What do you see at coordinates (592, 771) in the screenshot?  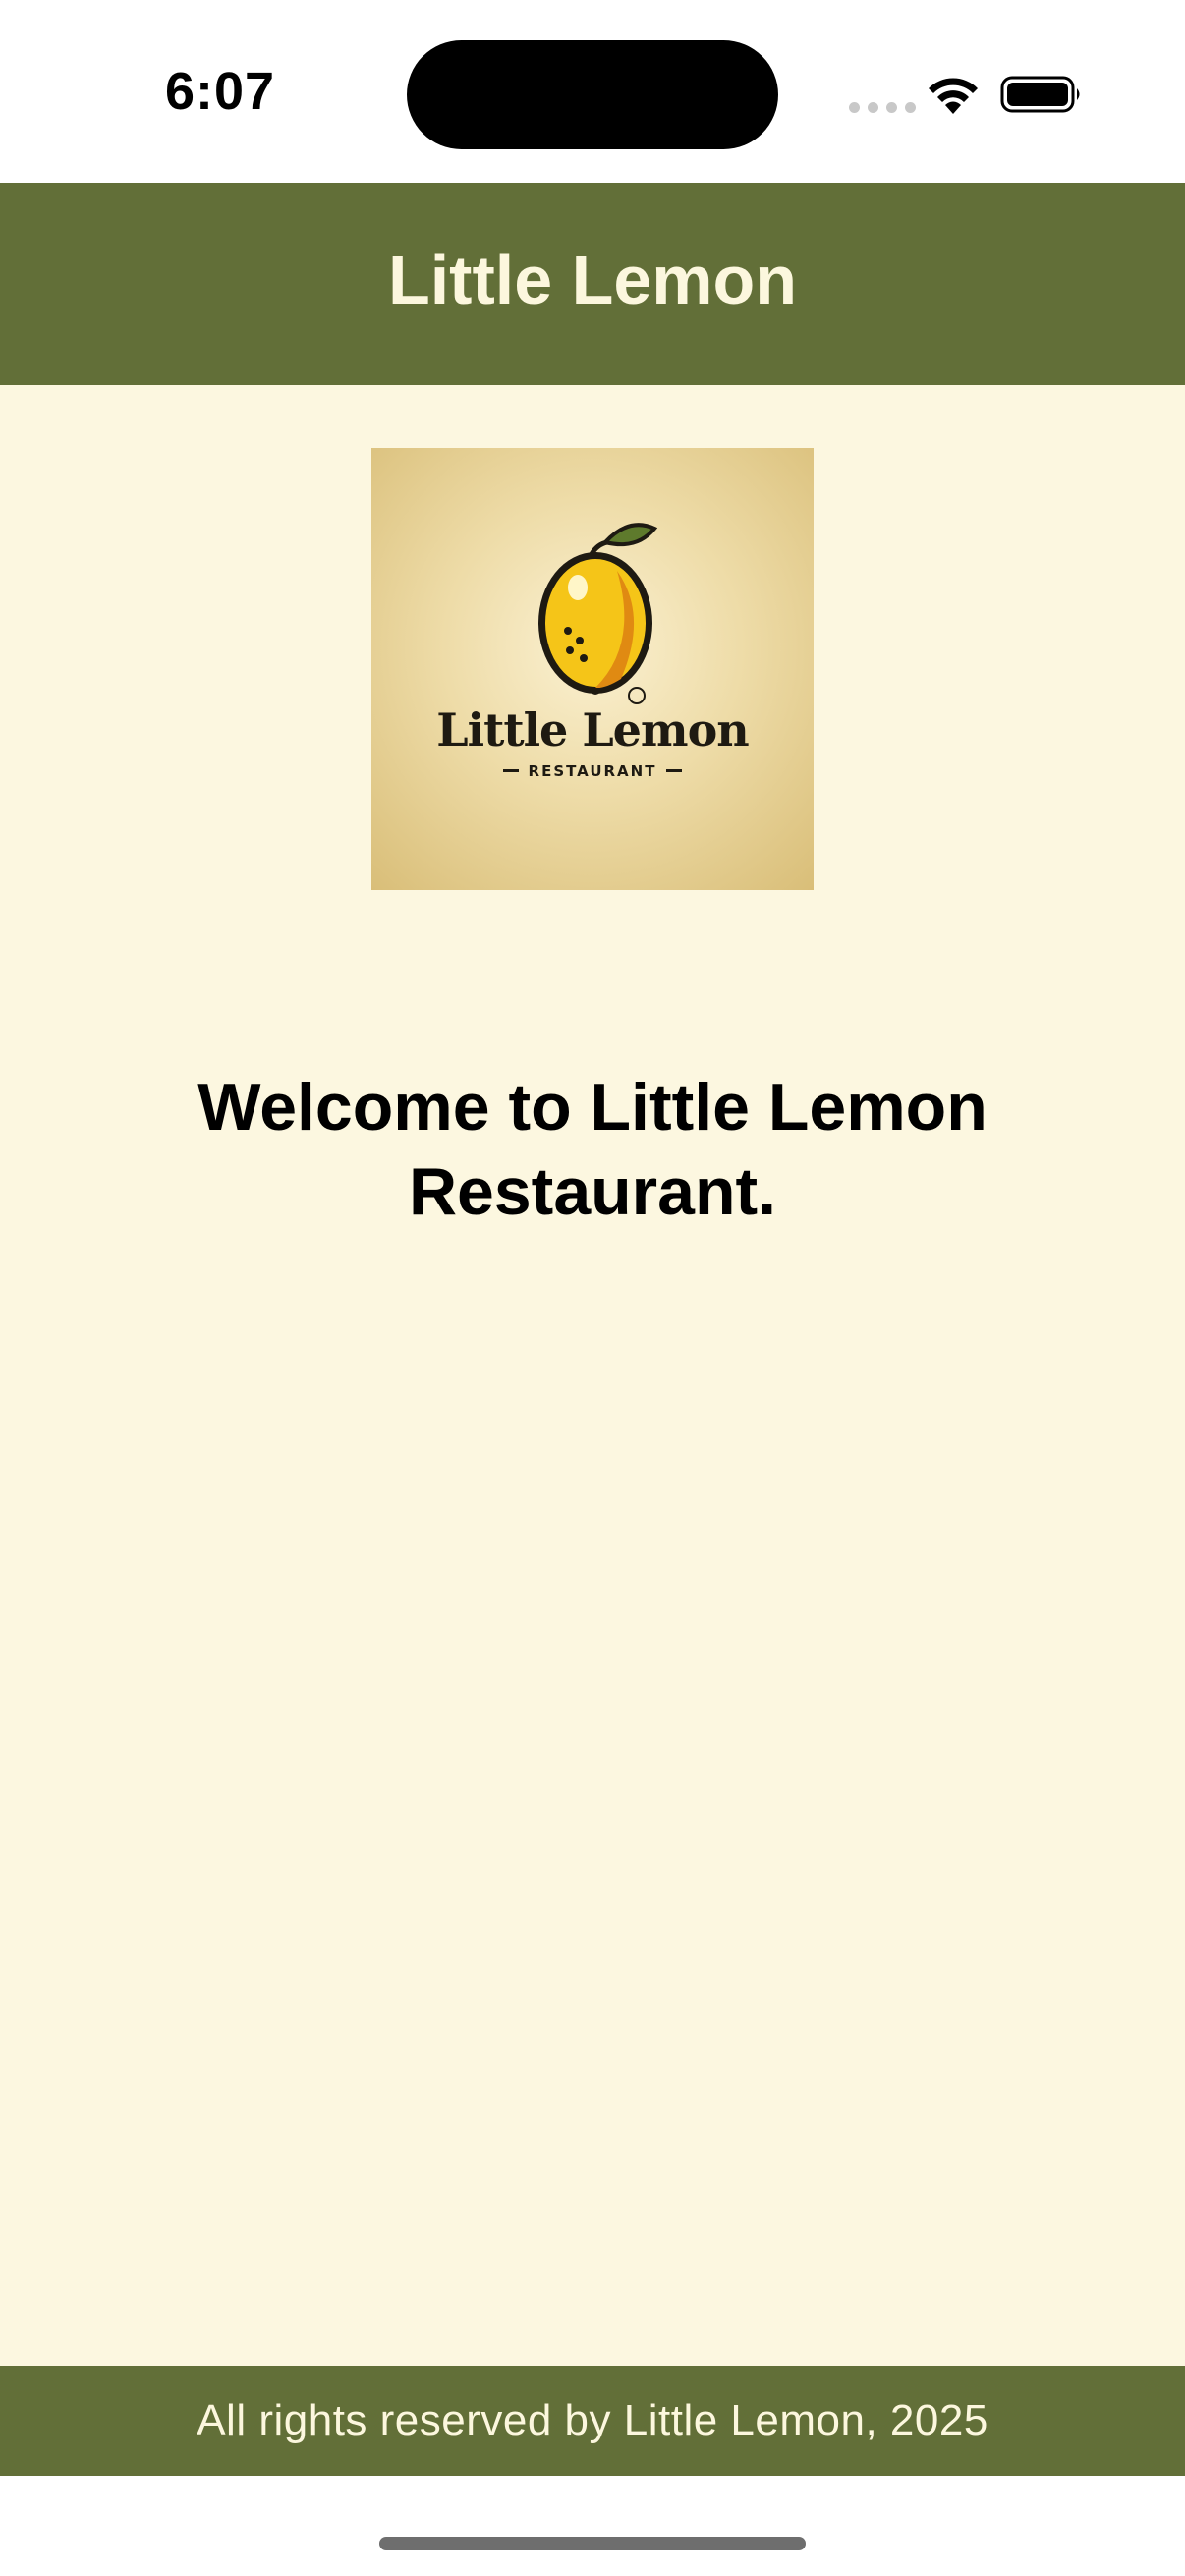 I see `logo-subtitle: RESTAURANT` at bounding box center [592, 771].